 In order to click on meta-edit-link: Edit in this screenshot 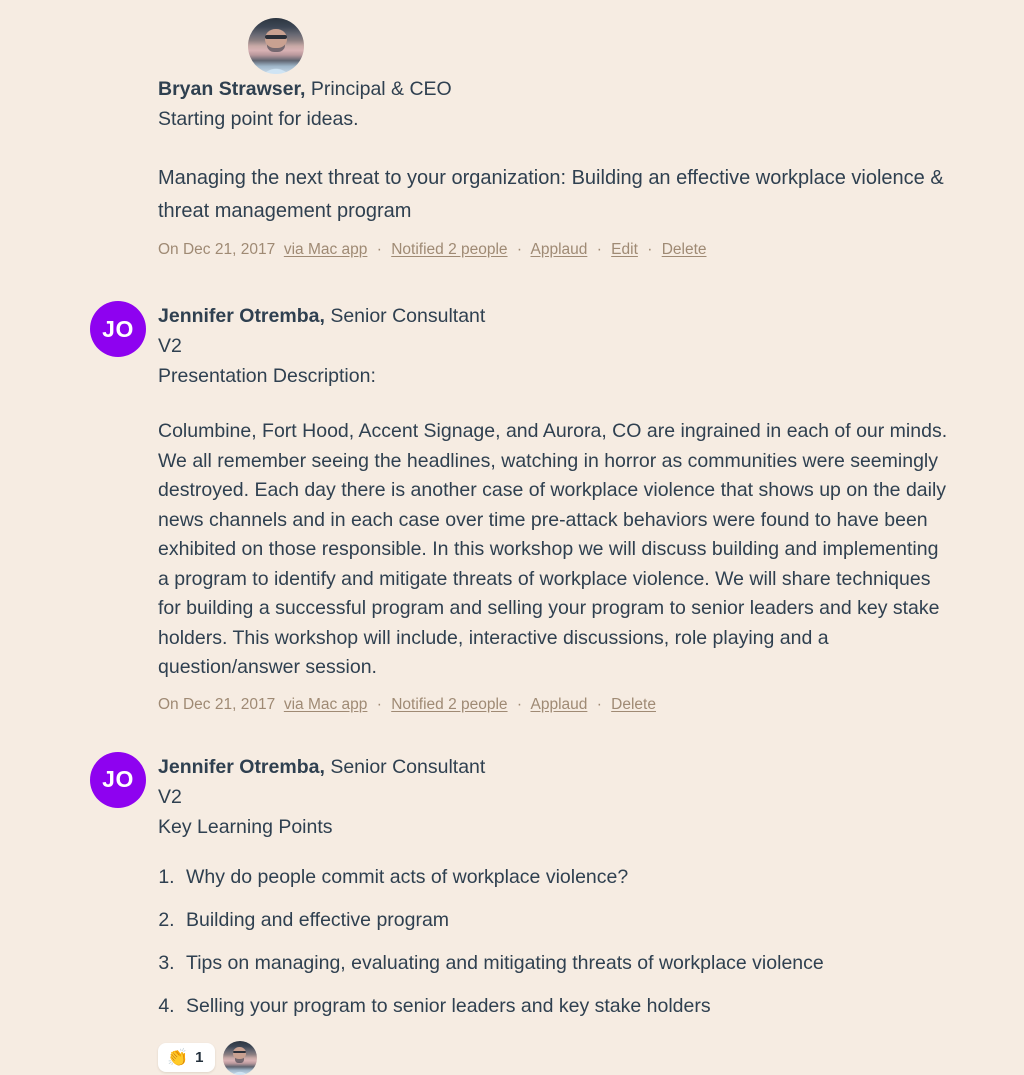, I will do `click(624, 249)`.